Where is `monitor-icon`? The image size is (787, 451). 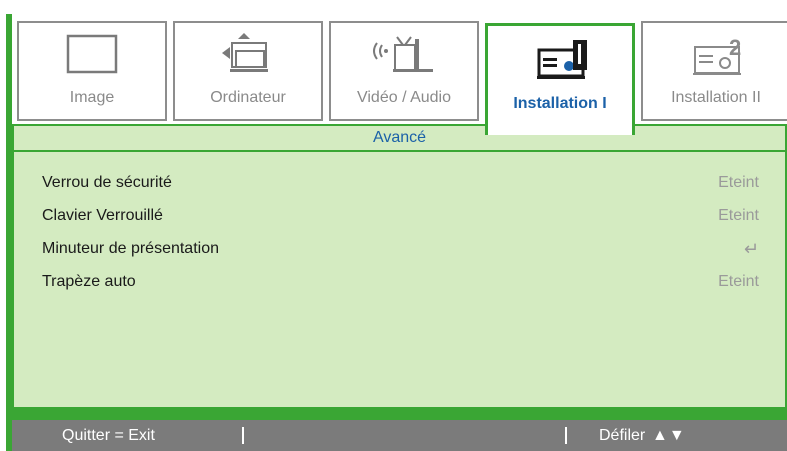 monitor-icon is located at coordinates (92, 58).